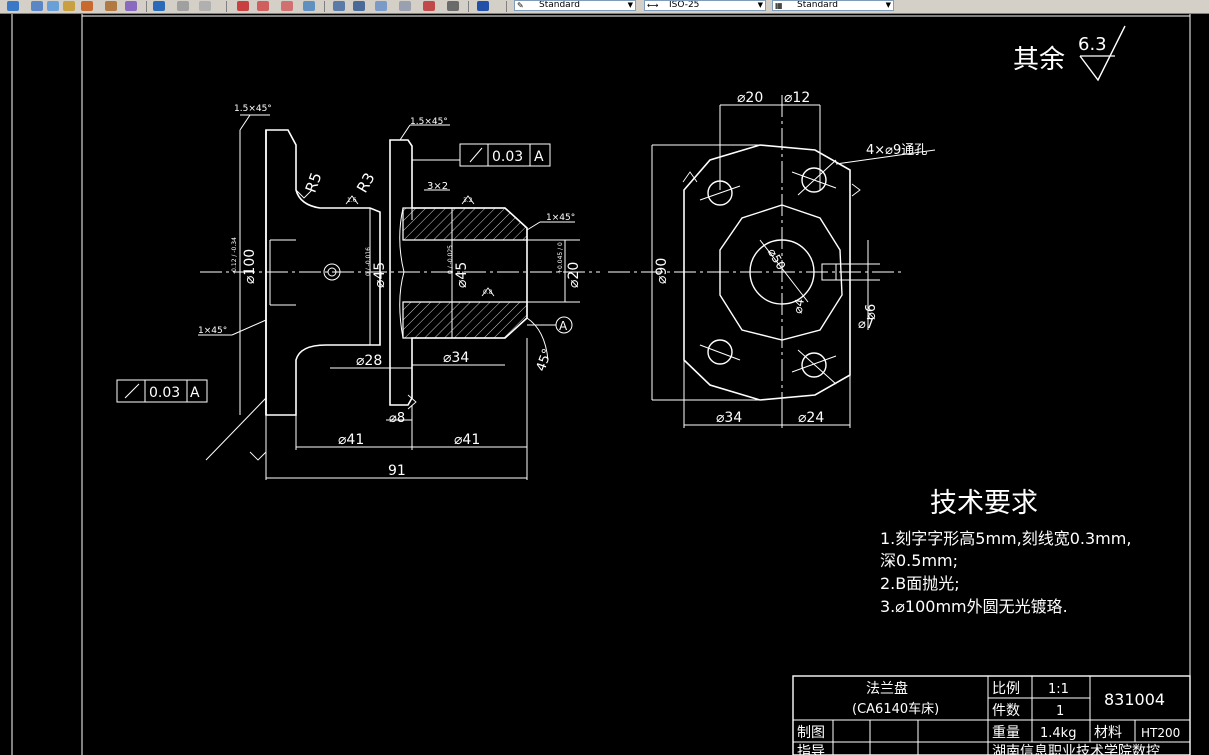  Describe the element at coordinates (776, 259) in the screenshot. I see `d50-label: ⌀50` at that location.